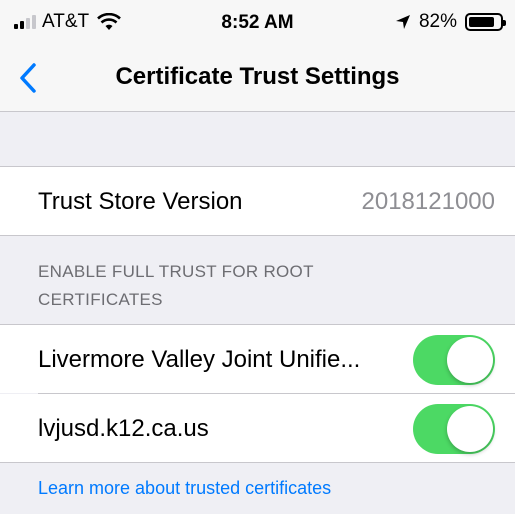 The height and width of the screenshot is (514, 515). Describe the element at coordinates (481, 22) in the screenshot. I see `battery-fill` at that location.